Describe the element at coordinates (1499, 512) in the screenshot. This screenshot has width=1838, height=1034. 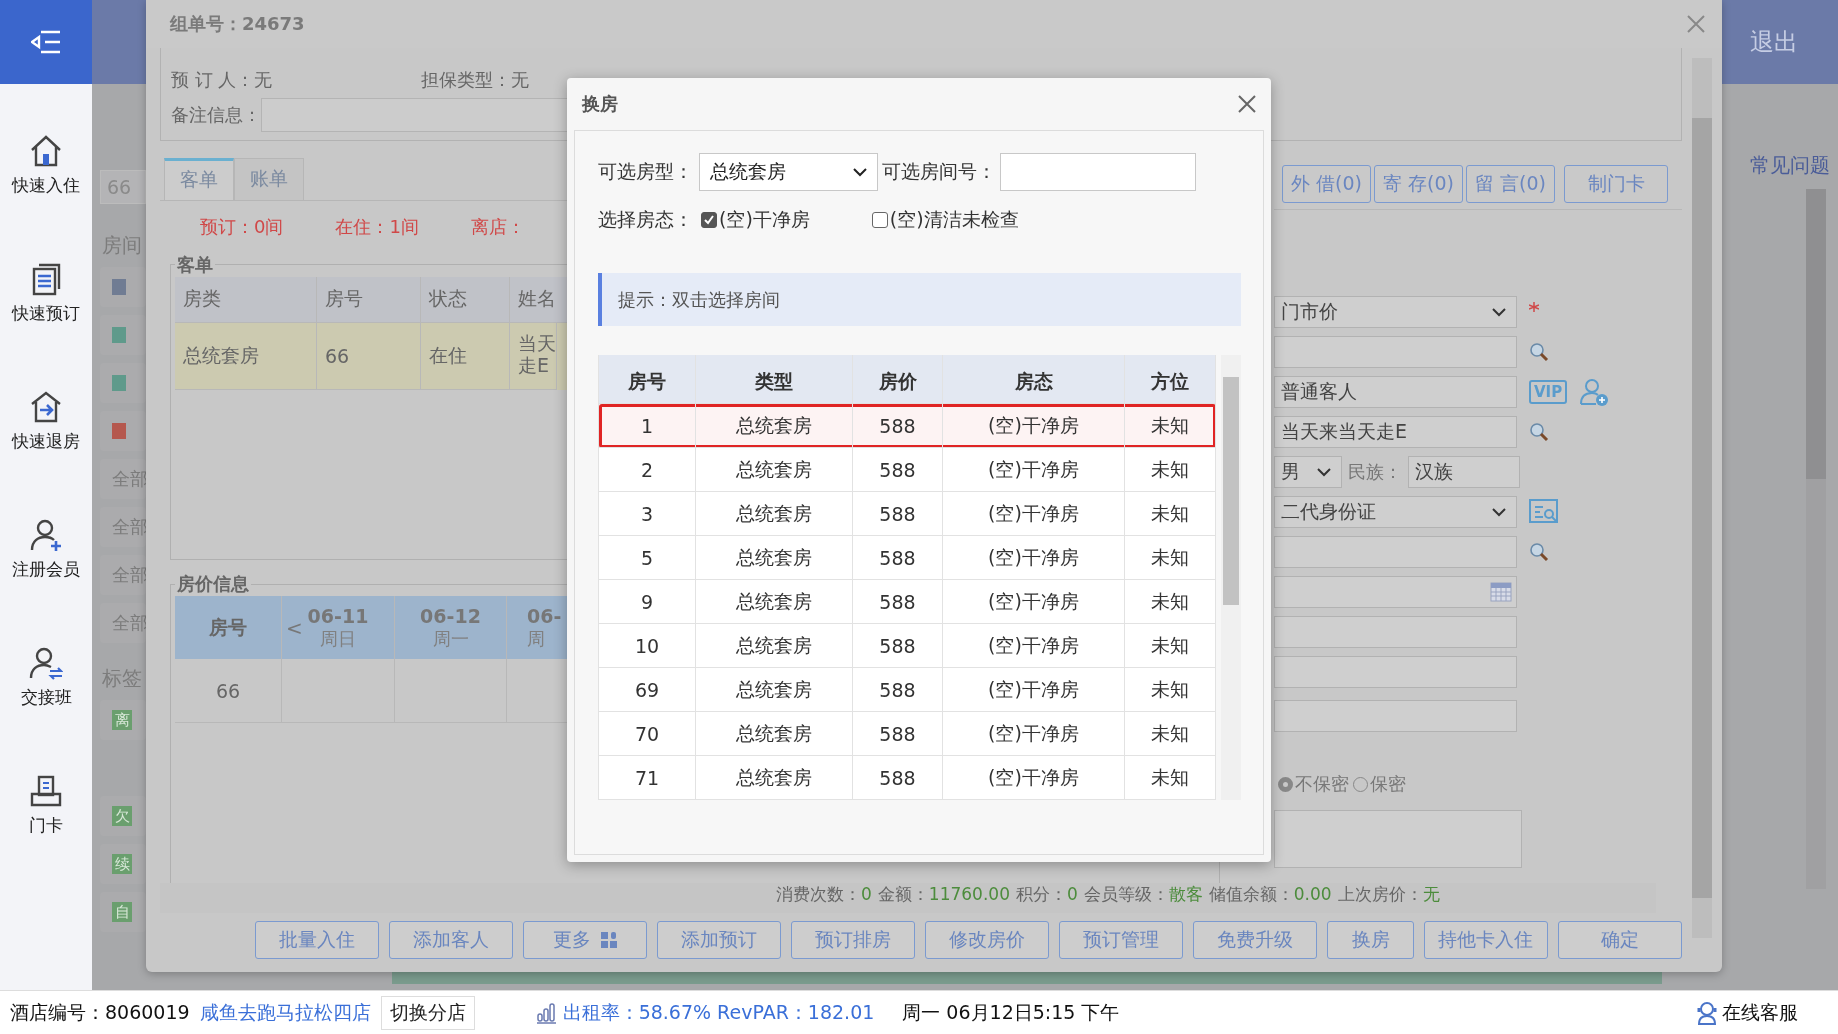
I see `chevron-icon` at that location.